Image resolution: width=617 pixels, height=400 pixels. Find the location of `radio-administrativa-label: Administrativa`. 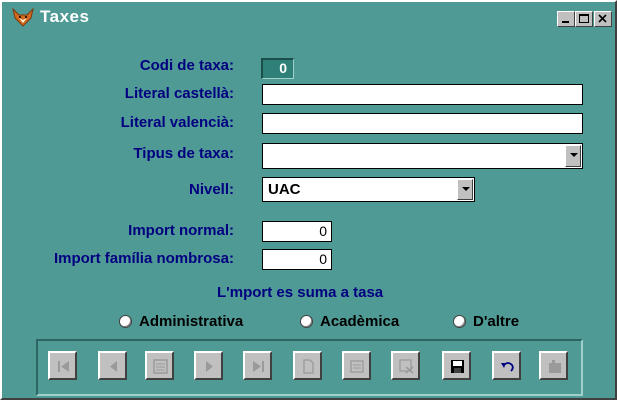

radio-administrativa-label: Administrativa is located at coordinates (191, 321).